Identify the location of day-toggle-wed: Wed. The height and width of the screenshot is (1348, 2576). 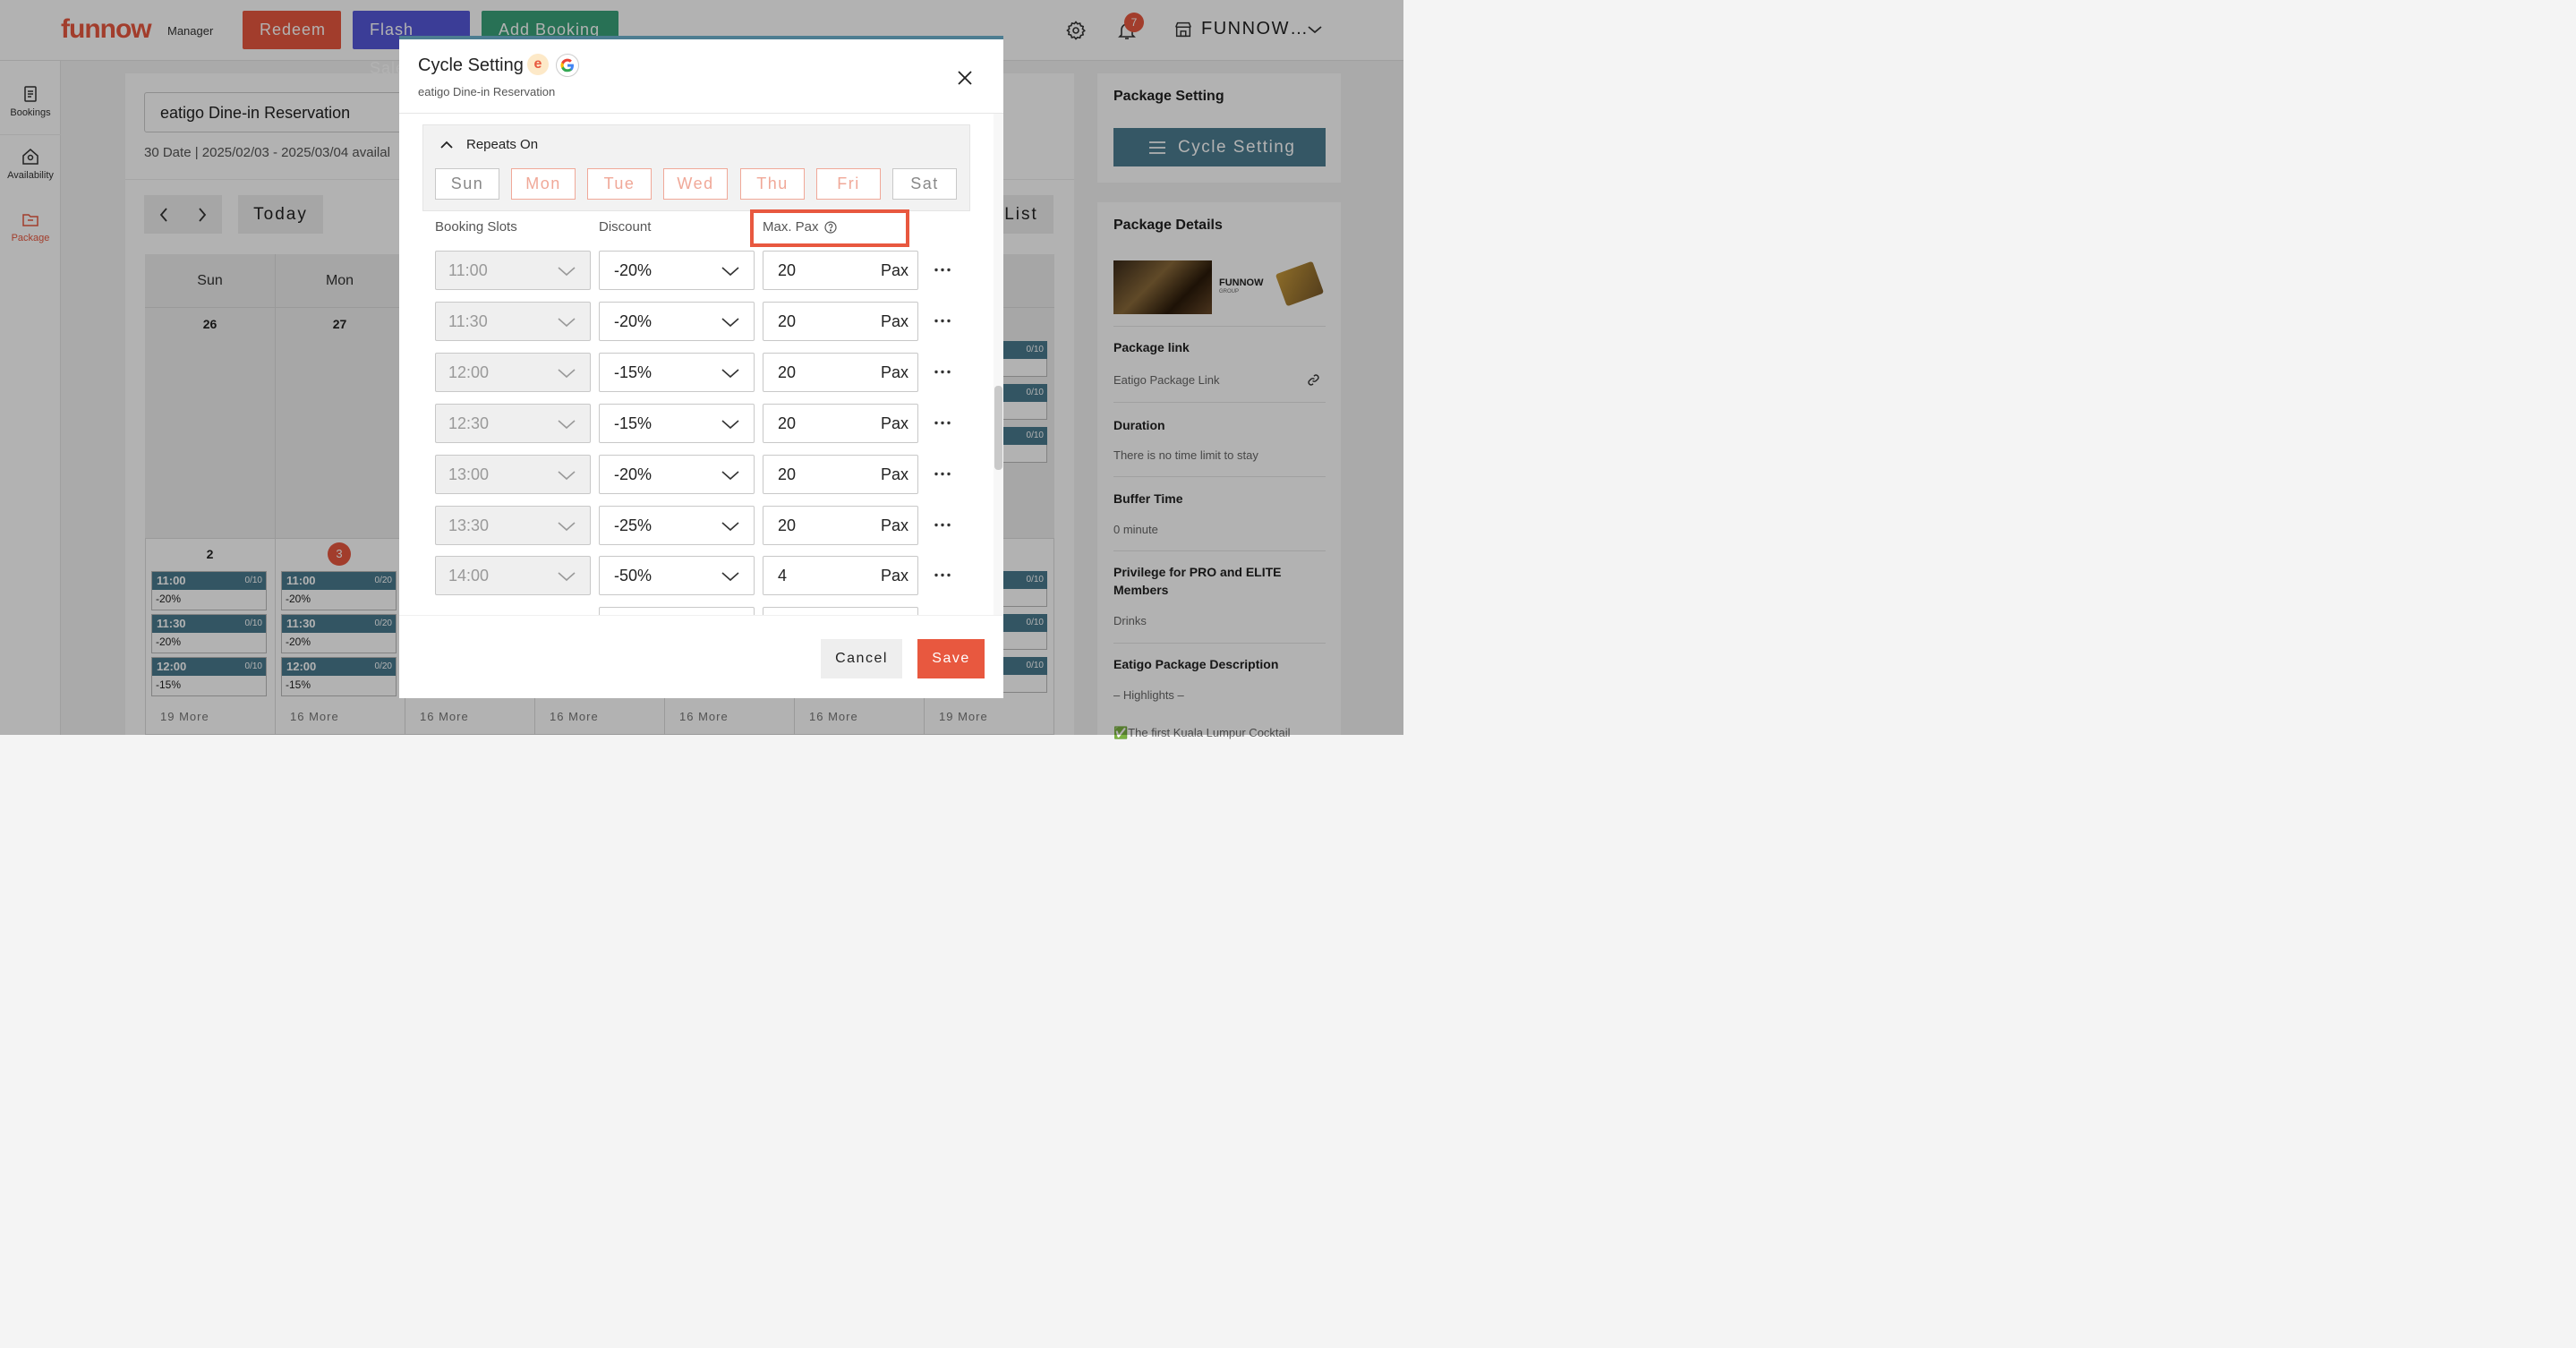
(695, 184).